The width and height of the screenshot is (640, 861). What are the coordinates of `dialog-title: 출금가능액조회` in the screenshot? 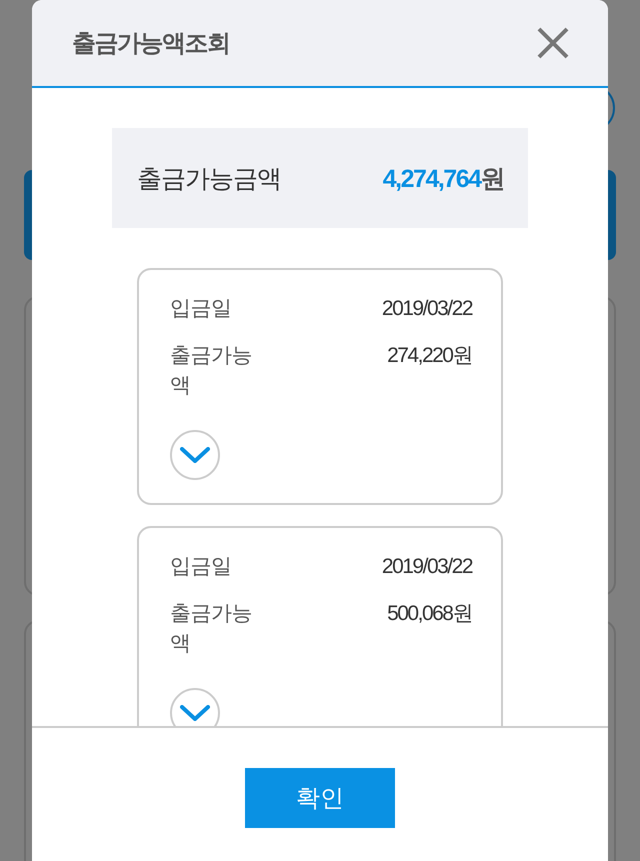 It's located at (151, 44).